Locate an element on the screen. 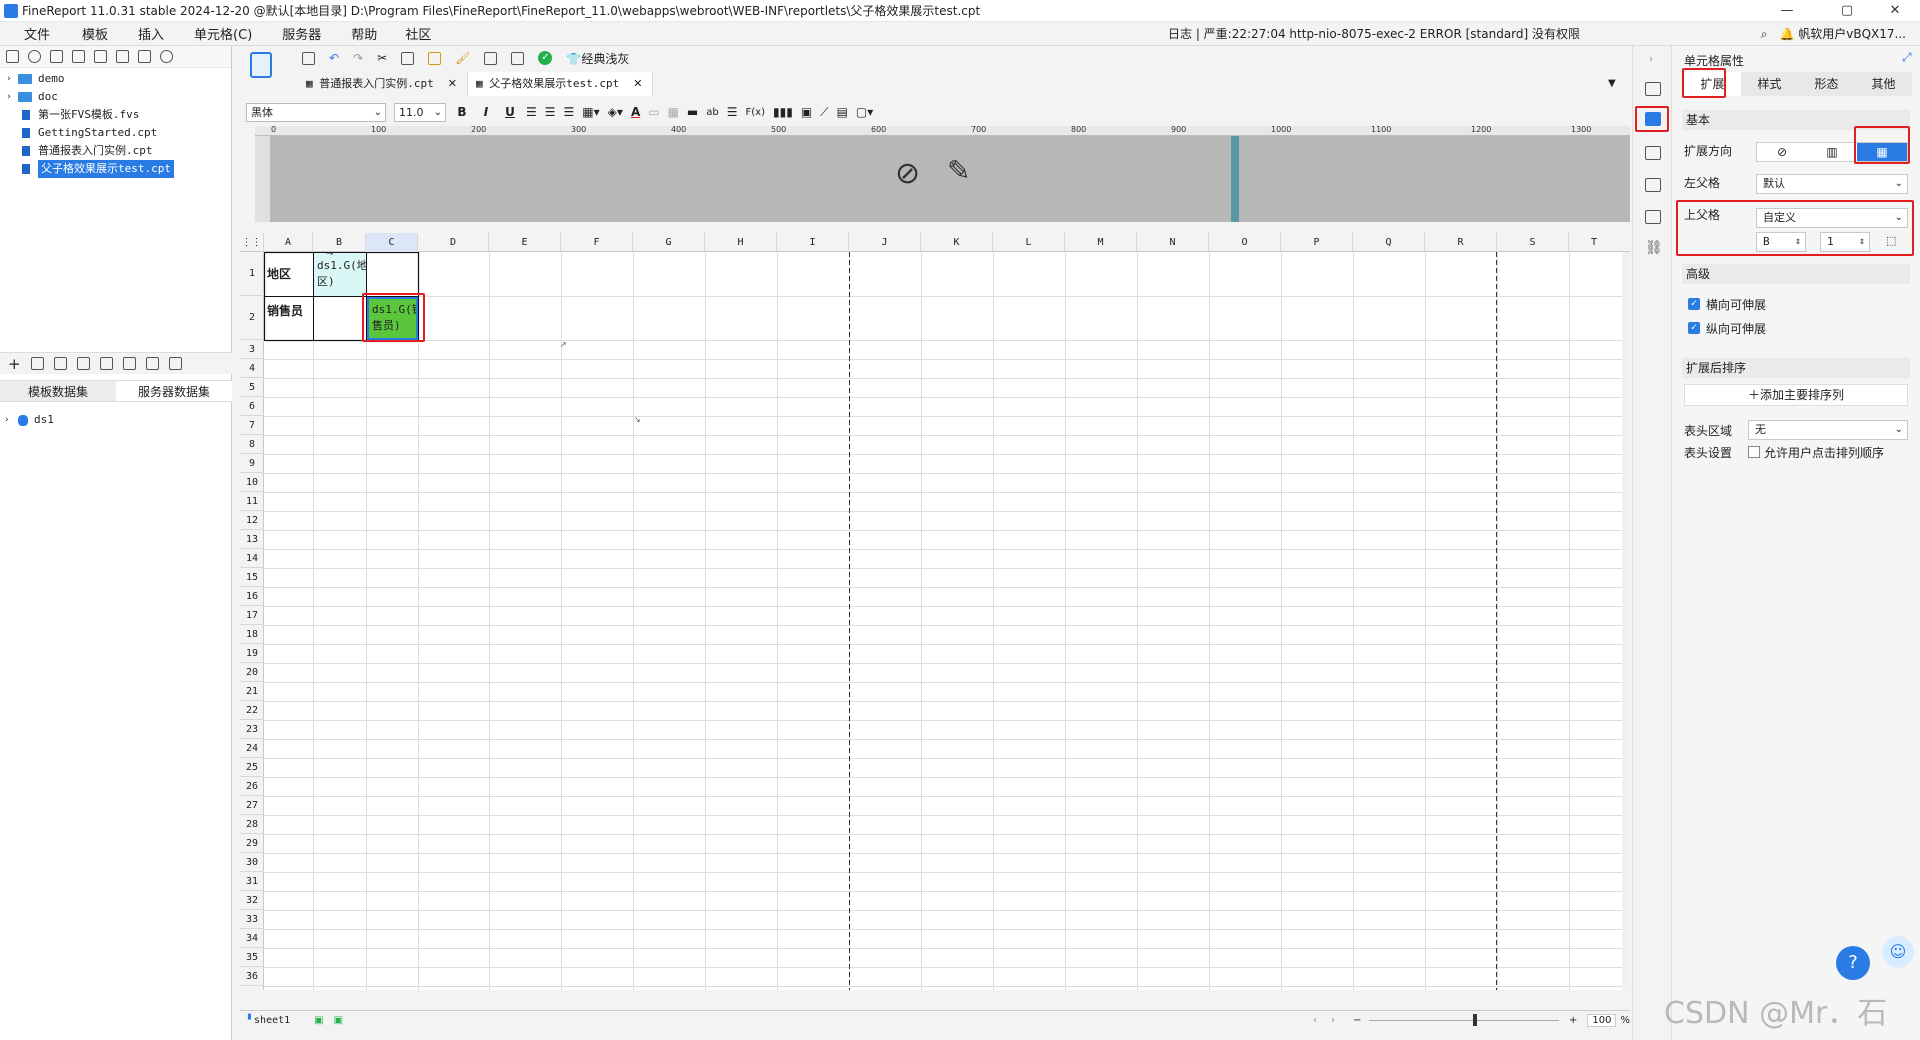 This screenshot has width=1920, height=1040. row-header-cell: 28 is located at coordinates (252, 824).